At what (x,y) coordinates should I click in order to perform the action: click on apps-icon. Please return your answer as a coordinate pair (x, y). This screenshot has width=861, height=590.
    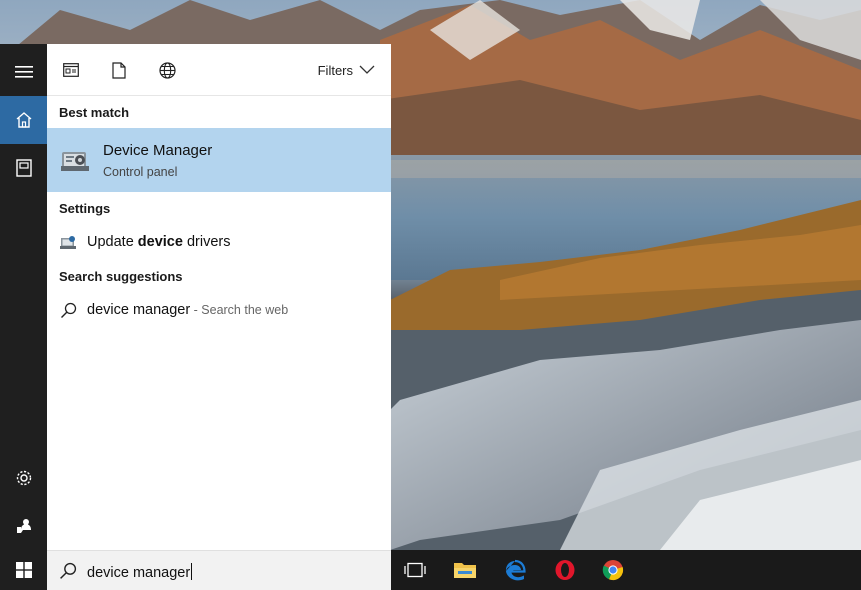
    Looking at the image, I should click on (71, 70).